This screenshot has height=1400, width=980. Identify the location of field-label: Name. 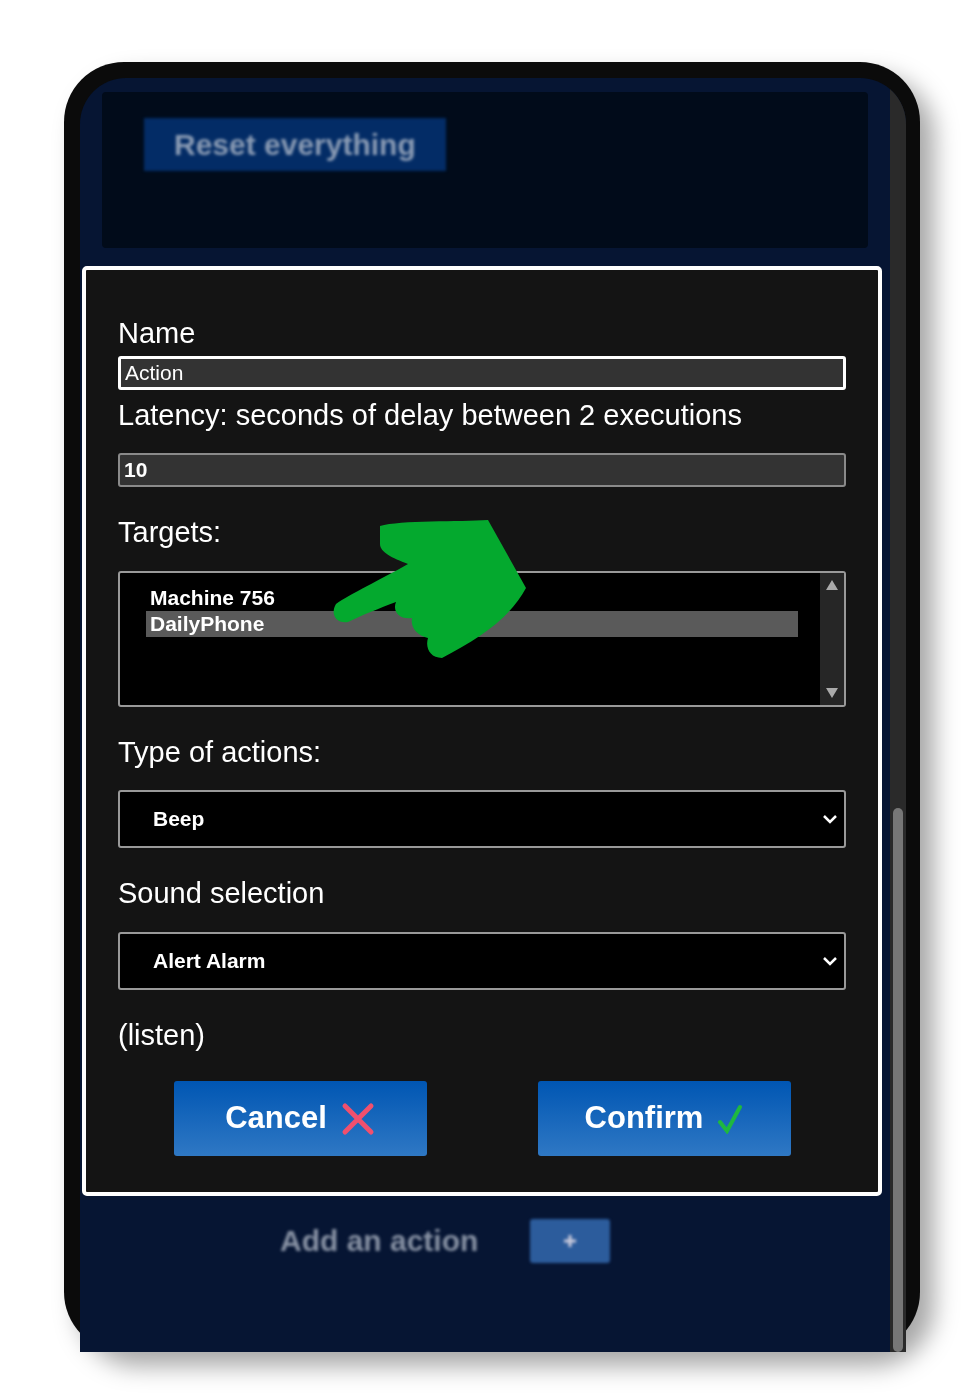
(157, 333).